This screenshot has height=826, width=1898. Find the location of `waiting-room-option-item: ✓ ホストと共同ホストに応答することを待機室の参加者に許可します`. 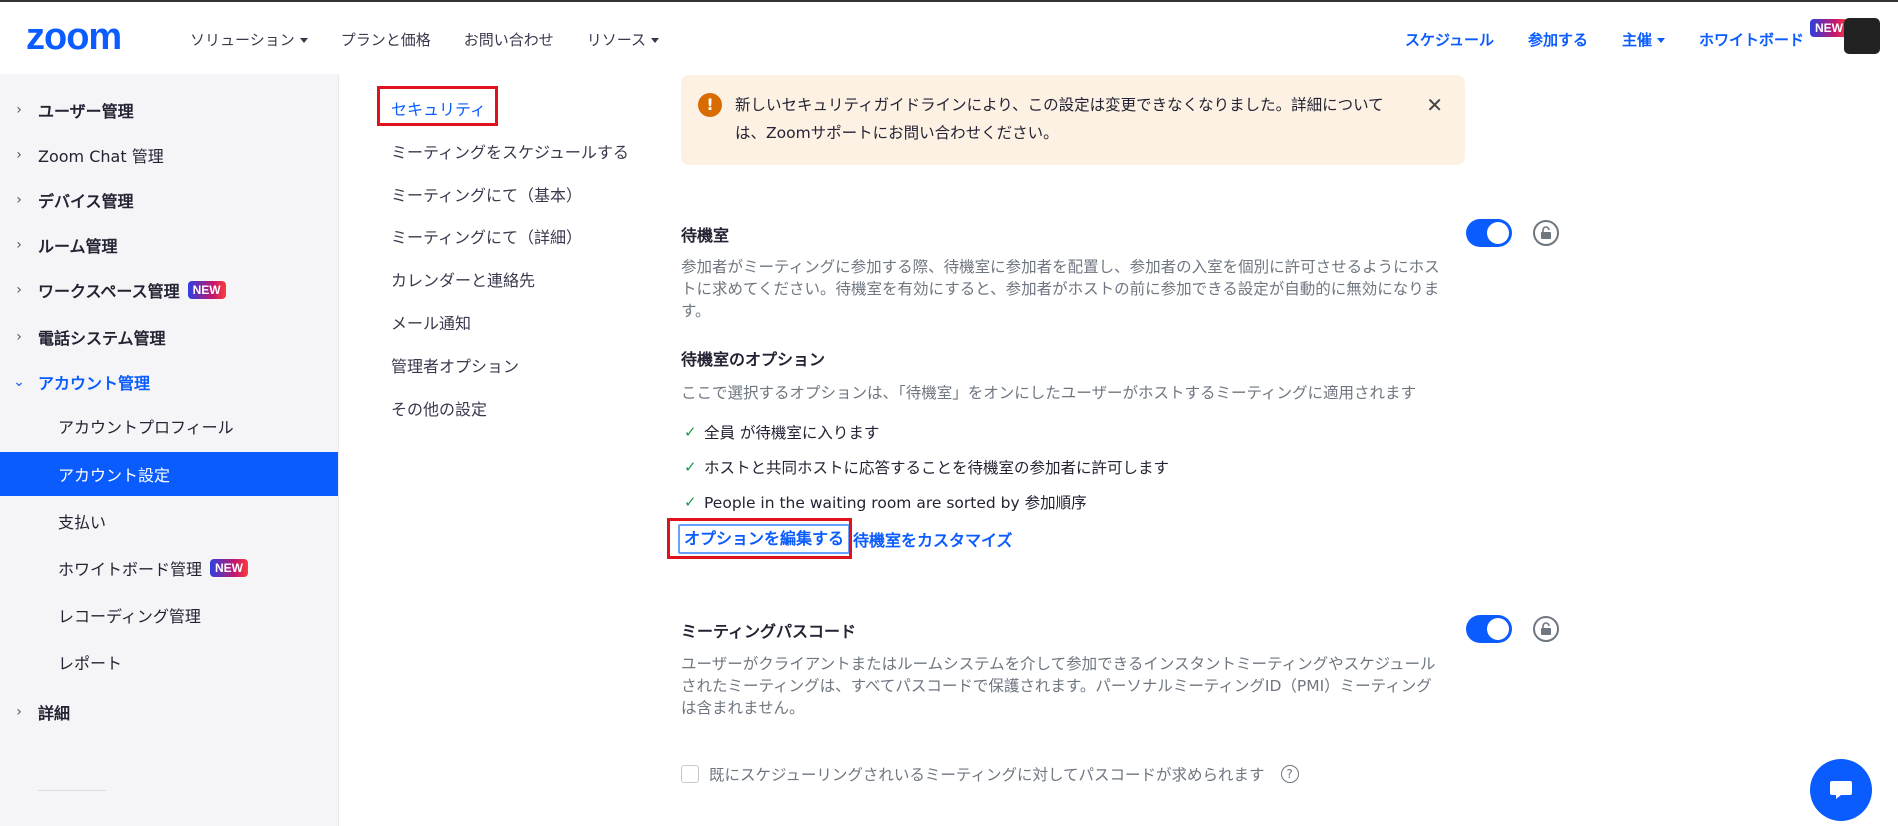

waiting-room-option-item: ✓ ホストと共同ホストに応答することを待機室の参加者に許可します is located at coordinates (927, 467).